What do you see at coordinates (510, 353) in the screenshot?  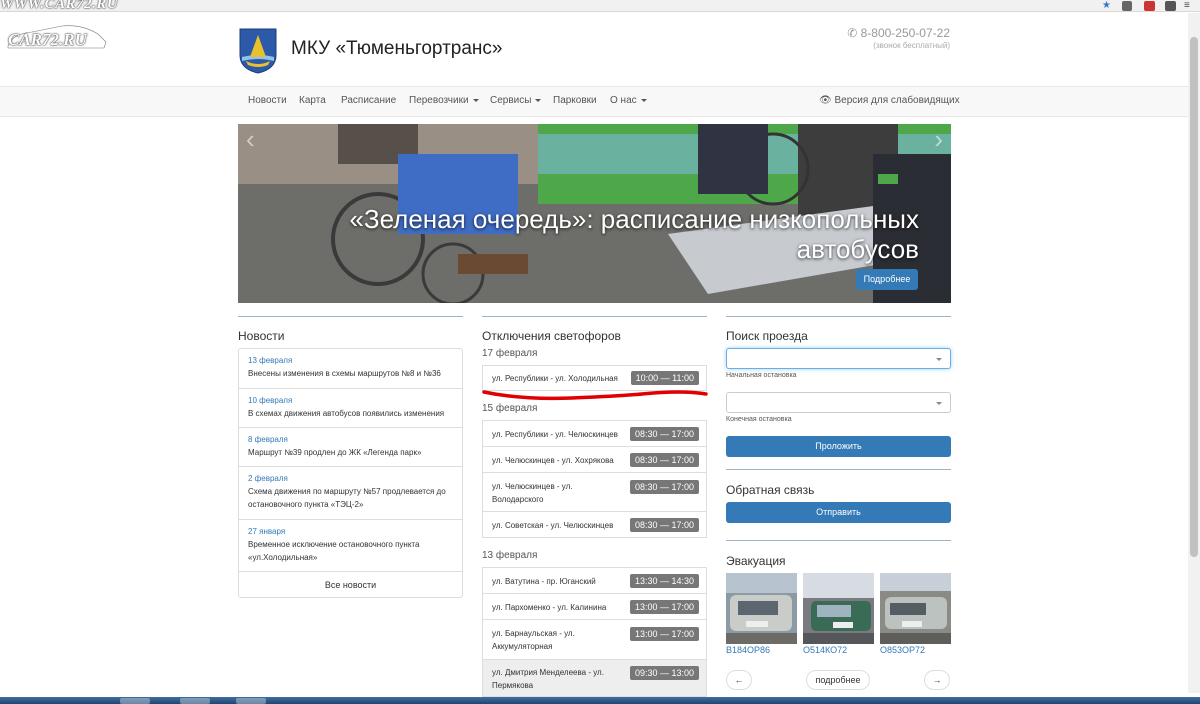 I see `outage-date: 17 февраля` at bounding box center [510, 353].